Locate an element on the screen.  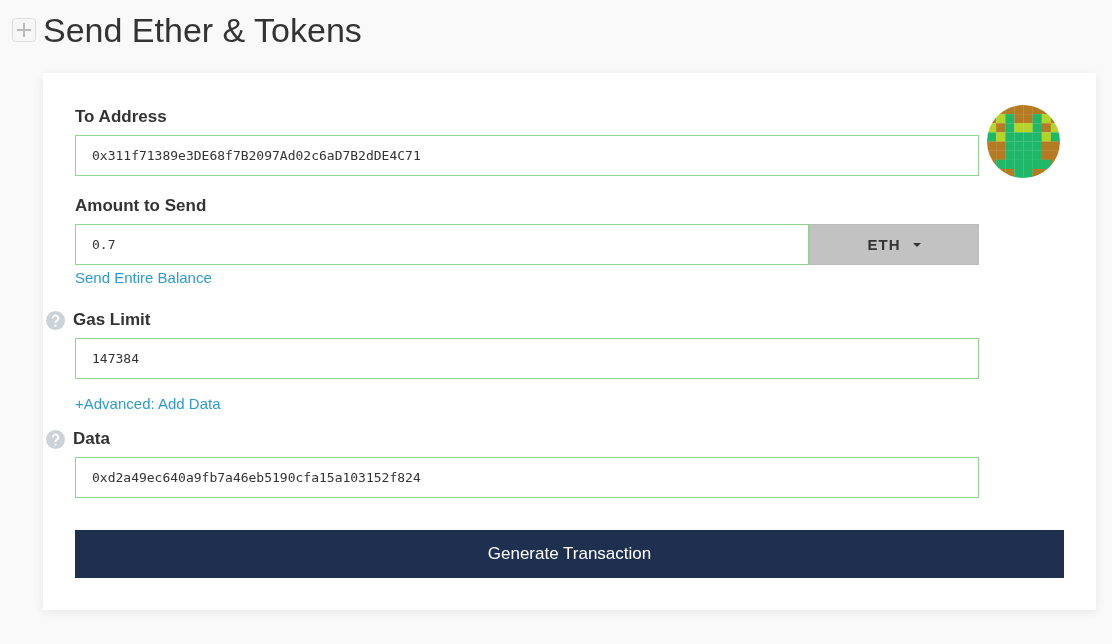
field-label: Gas Limit is located at coordinates (112, 320).